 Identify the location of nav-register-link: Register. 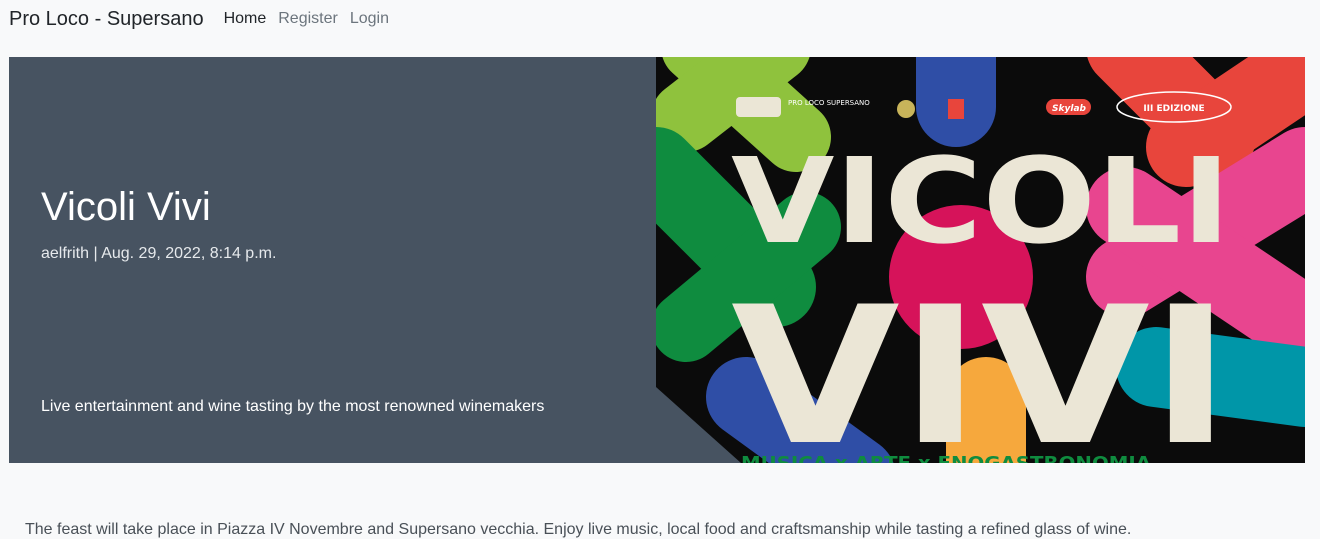
(308, 19).